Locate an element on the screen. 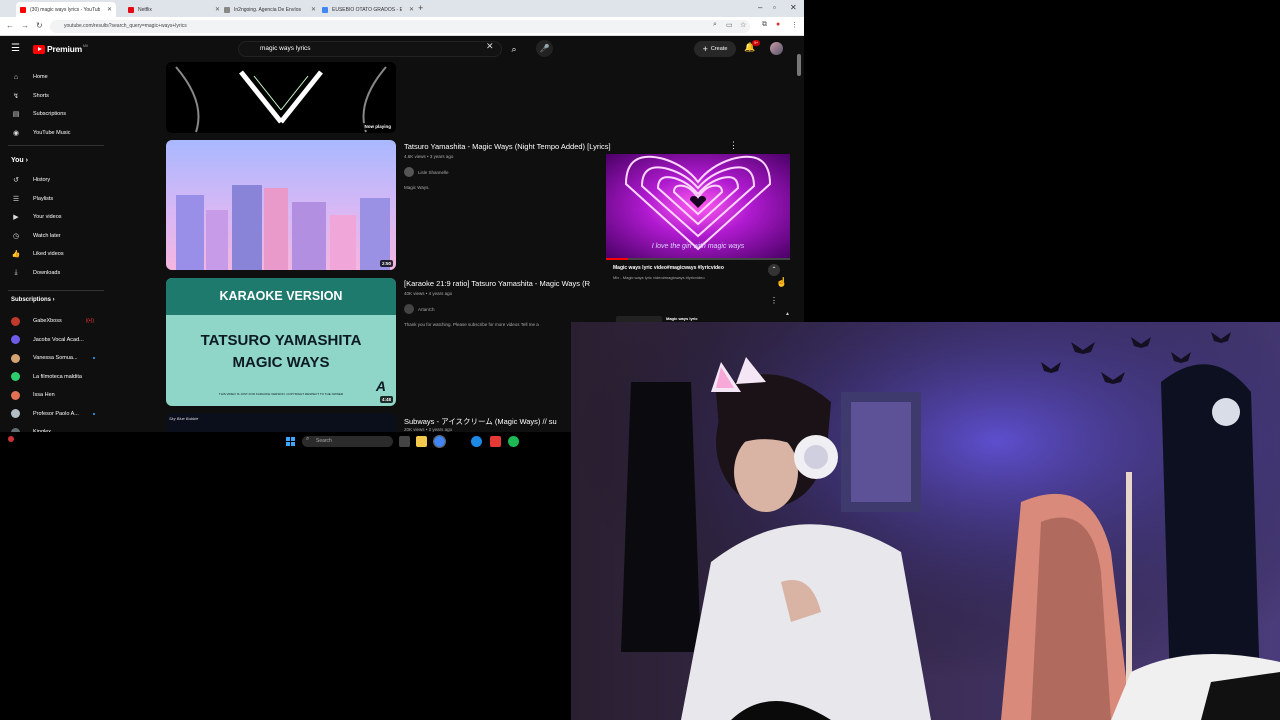  chevron-right-icon: › is located at coordinates (53, 300).